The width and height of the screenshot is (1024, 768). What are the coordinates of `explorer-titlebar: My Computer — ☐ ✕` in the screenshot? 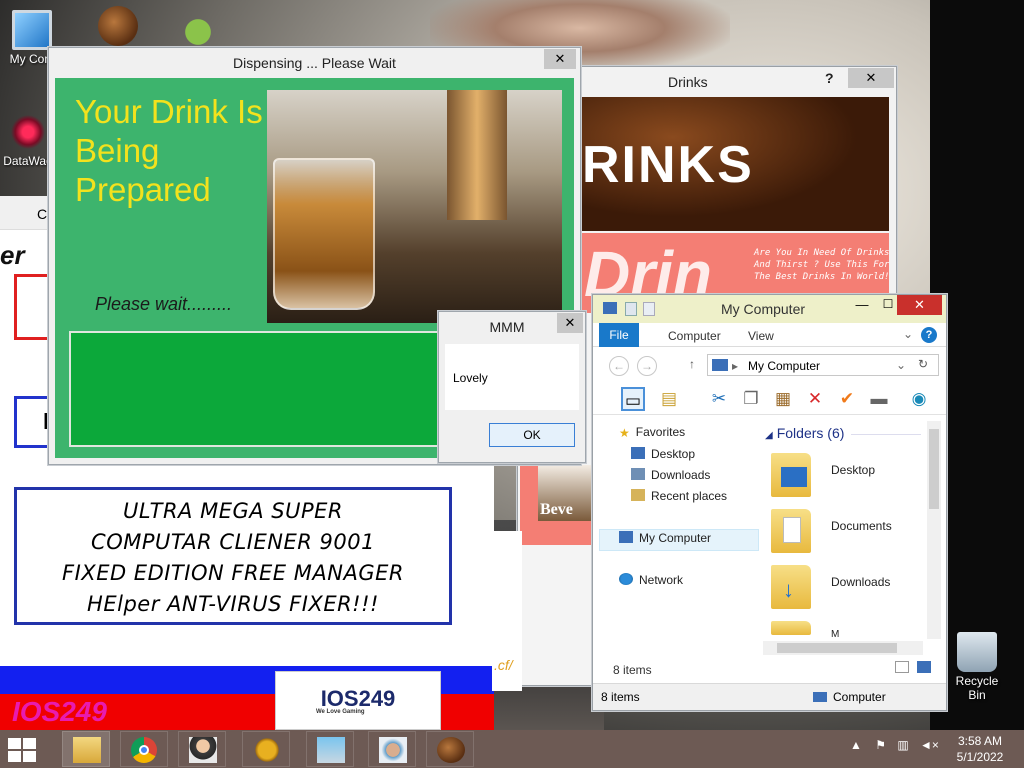 It's located at (769, 309).